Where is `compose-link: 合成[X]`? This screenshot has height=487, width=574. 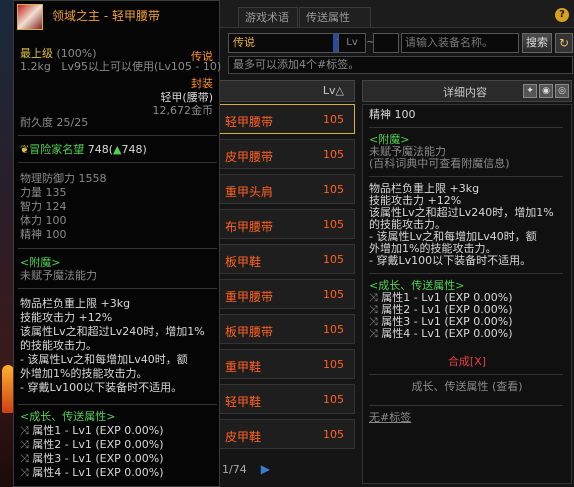
compose-link: 合成[X] is located at coordinates (467, 362).